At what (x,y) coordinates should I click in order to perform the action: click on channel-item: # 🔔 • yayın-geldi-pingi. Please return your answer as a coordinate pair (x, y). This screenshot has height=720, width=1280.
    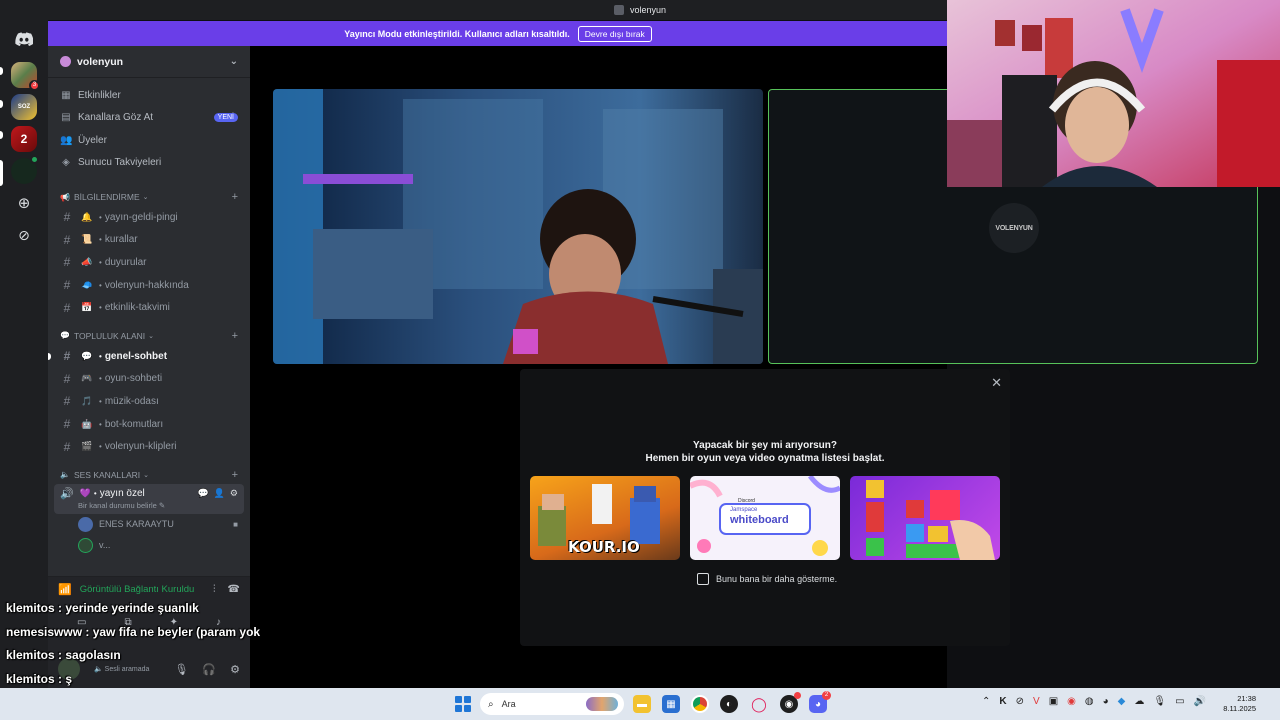
    Looking at the image, I should click on (149, 217).